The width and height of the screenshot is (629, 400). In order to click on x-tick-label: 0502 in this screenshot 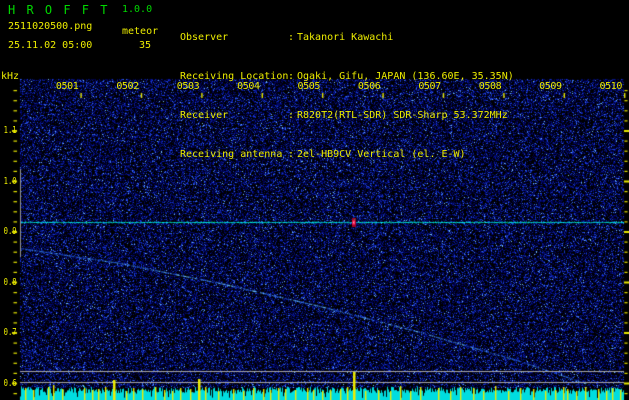, I will do `click(127, 86)`.